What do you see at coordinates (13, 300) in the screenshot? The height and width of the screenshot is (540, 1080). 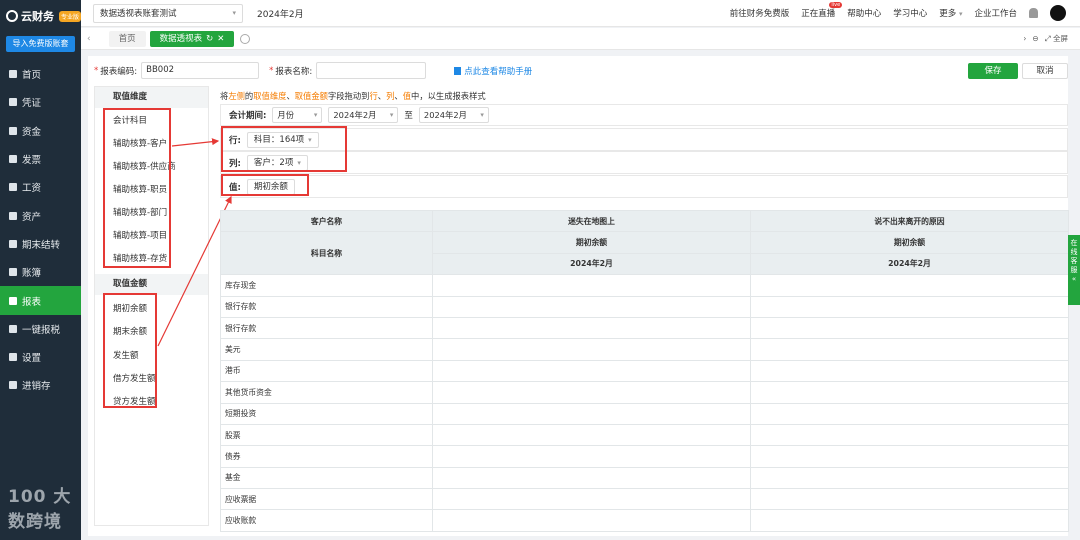 I see `report-icon` at bounding box center [13, 300].